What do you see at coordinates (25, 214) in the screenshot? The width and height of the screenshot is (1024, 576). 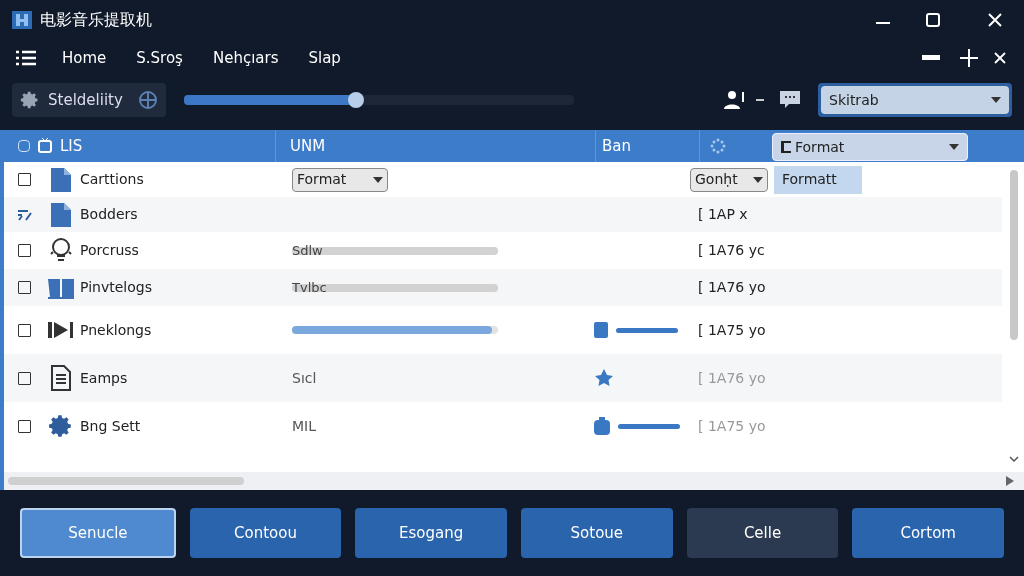 I see `checked-checkbox` at bounding box center [25, 214].